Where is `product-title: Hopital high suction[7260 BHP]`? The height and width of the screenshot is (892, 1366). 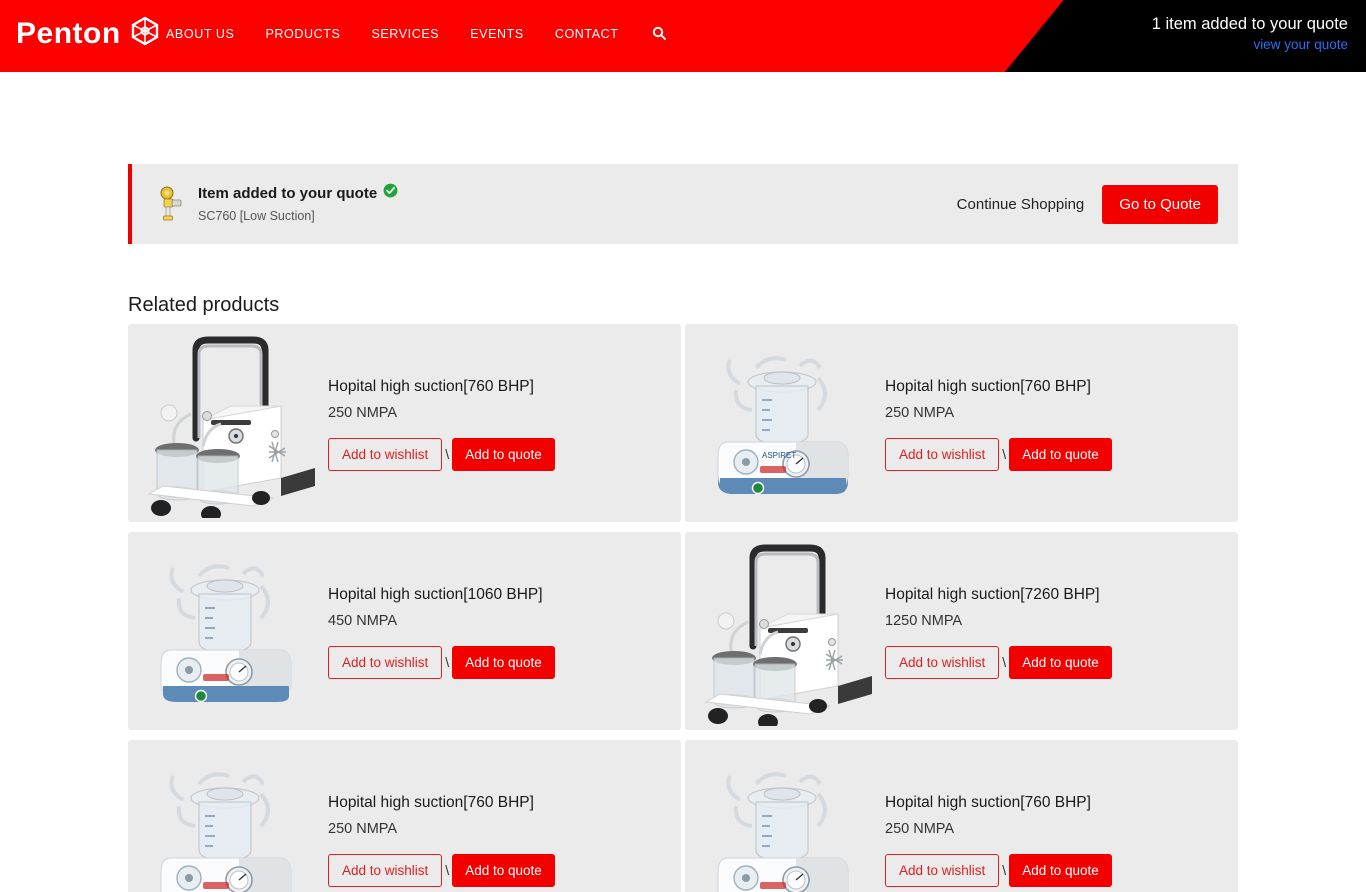
product-title: Hopital high suction[7260 BHP] is located at coordinates (992, 594).